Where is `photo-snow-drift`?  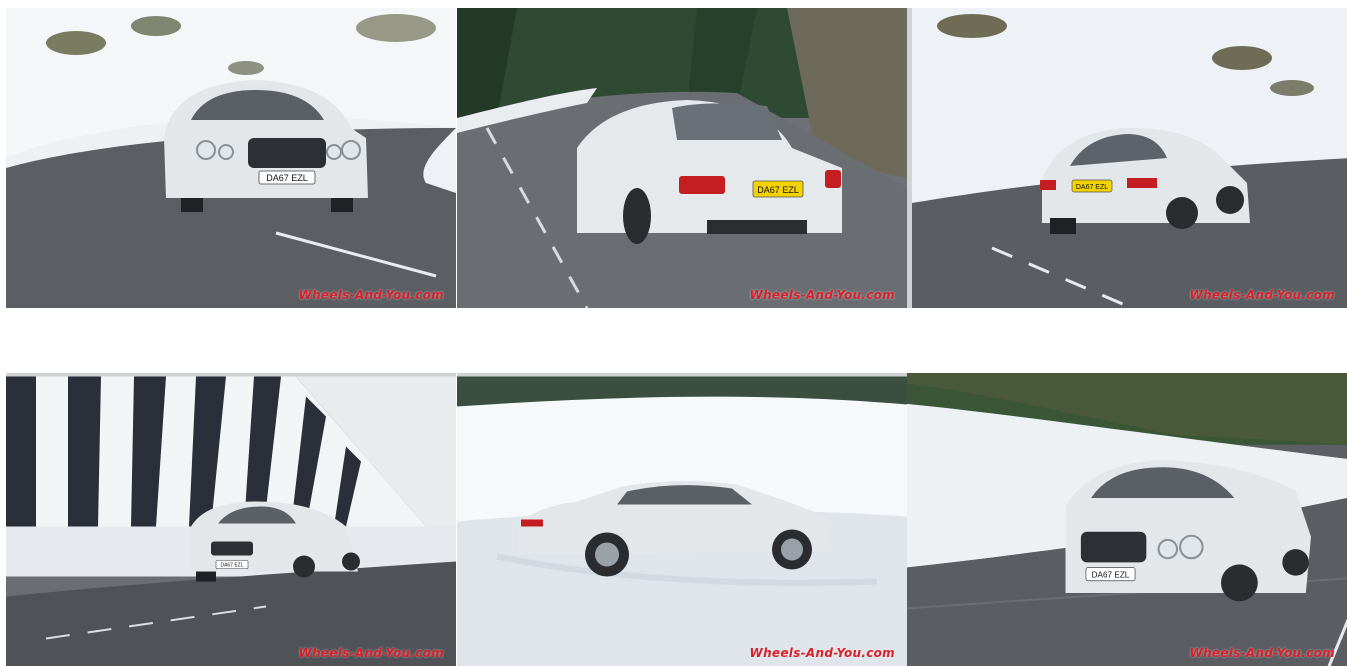
photo-snow-drift is located at coordinates (682, 521).